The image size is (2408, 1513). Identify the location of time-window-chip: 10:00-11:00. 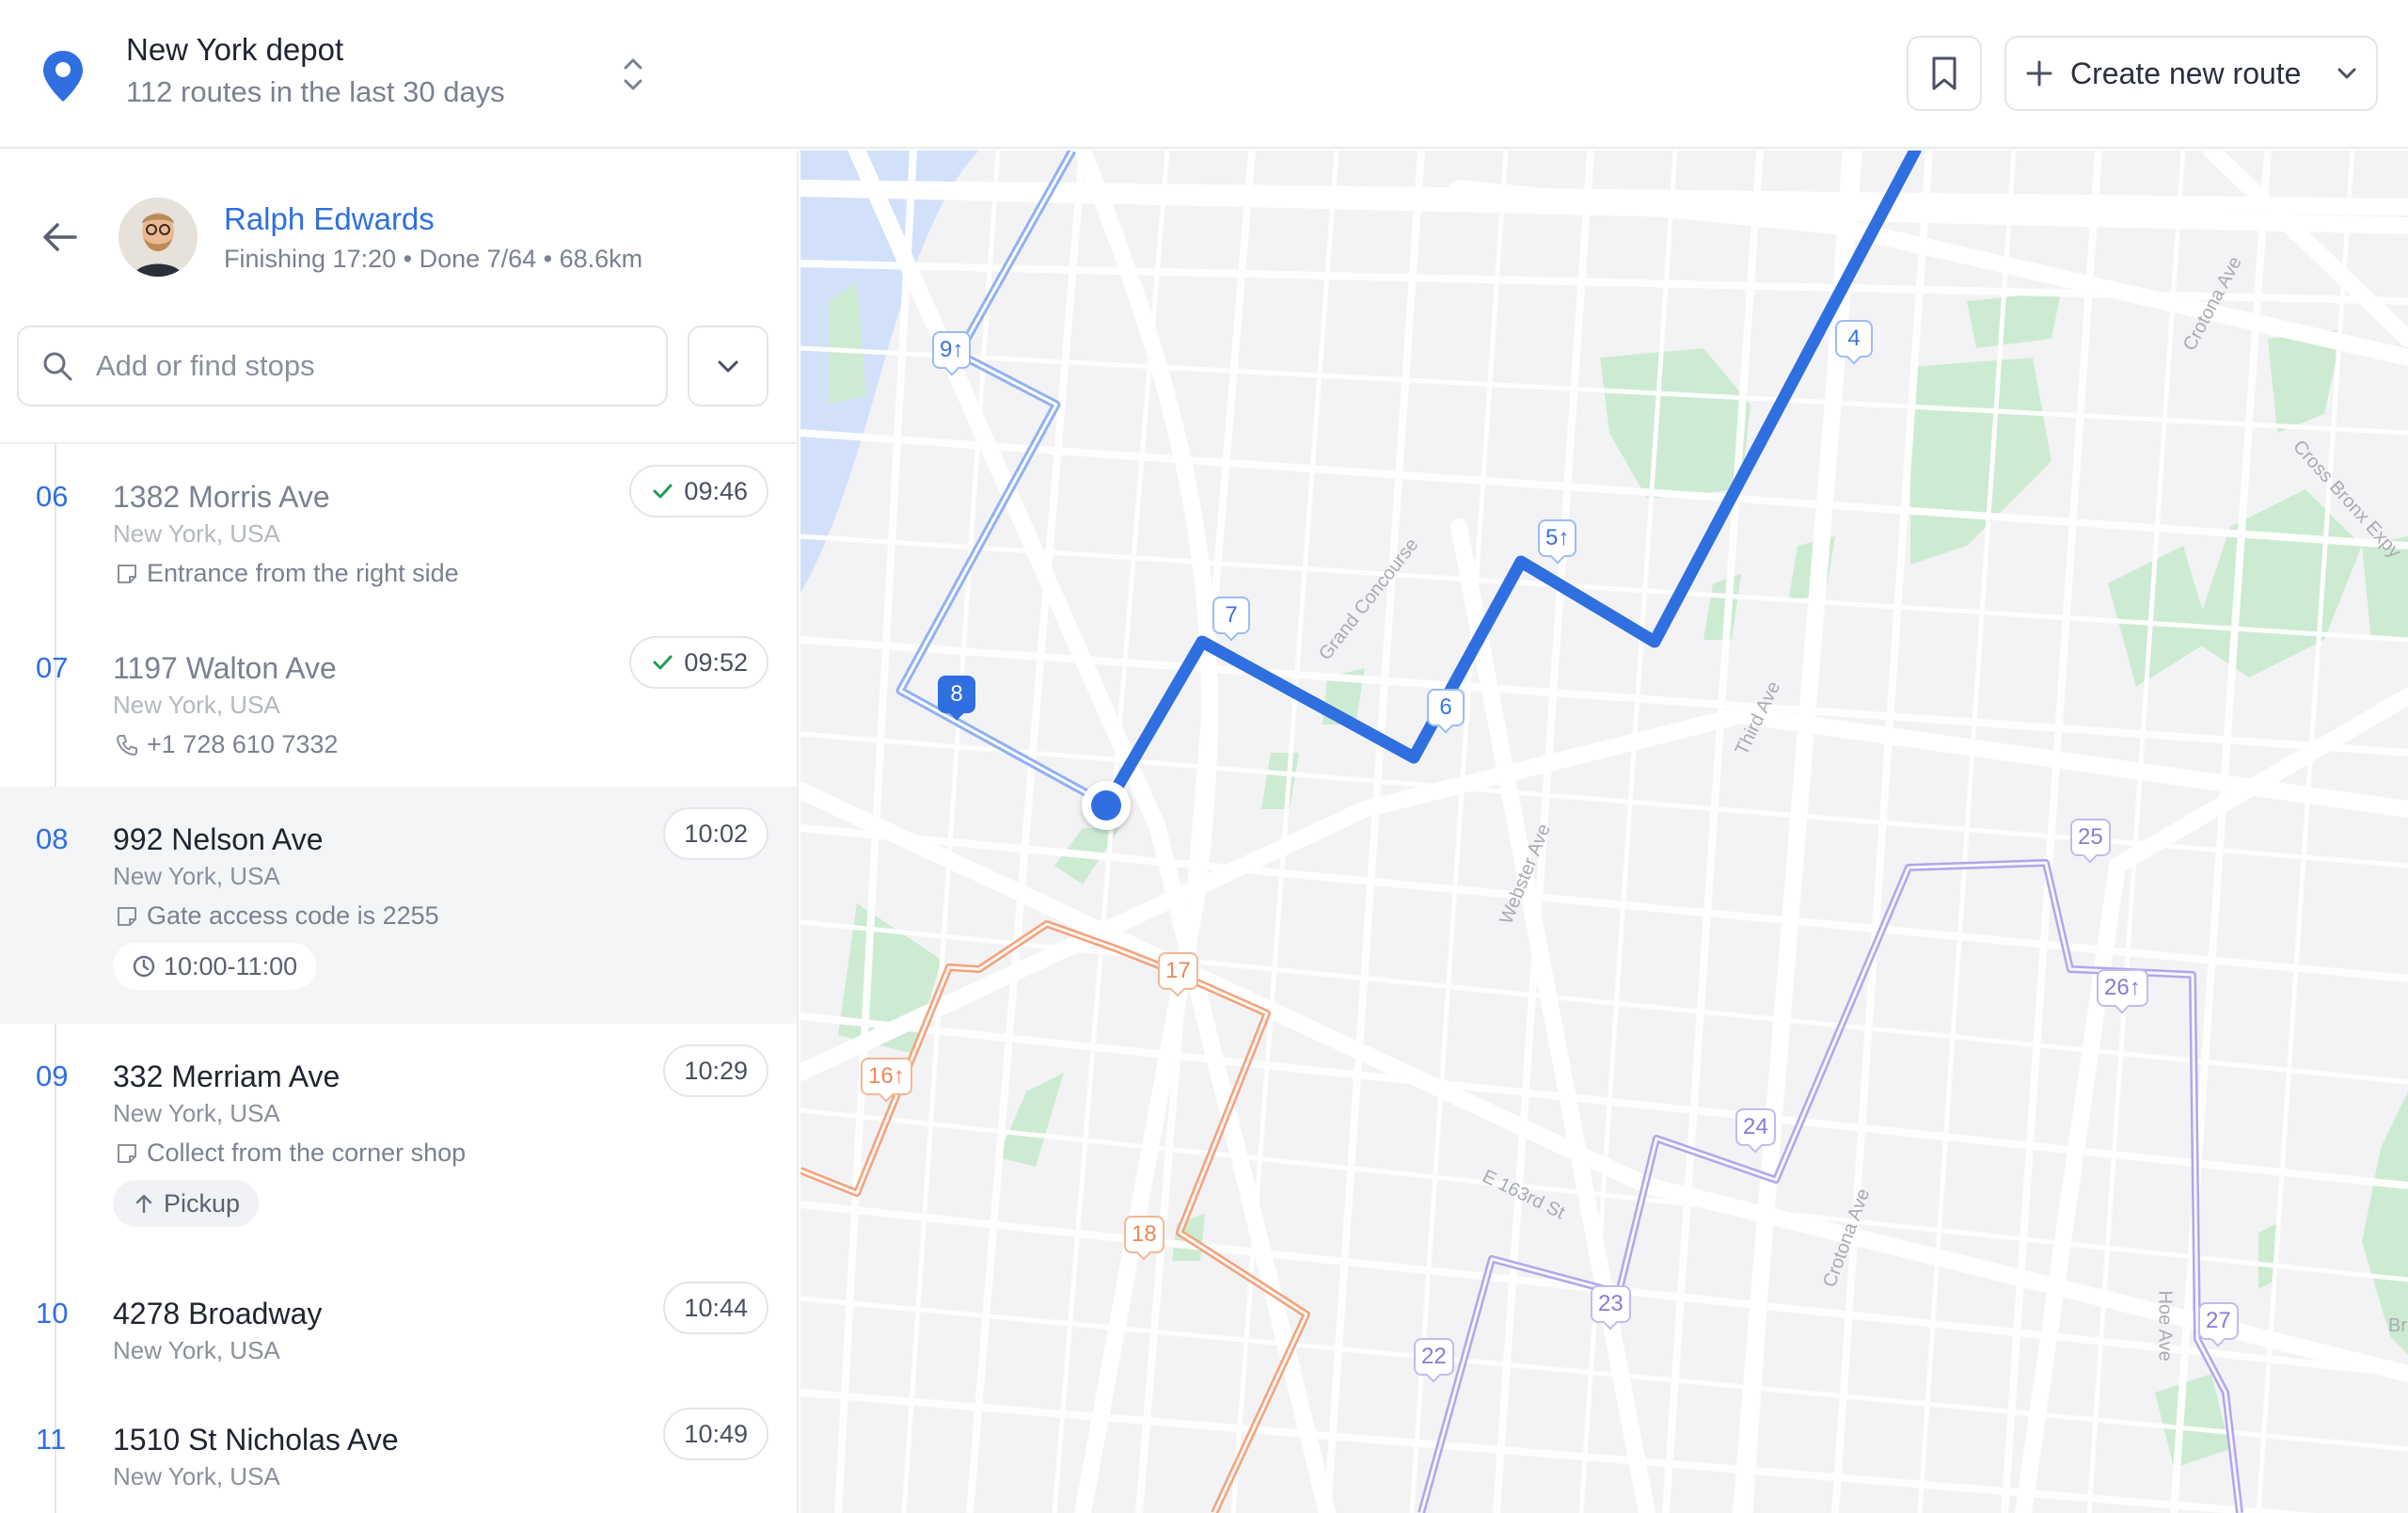
(215, 966).